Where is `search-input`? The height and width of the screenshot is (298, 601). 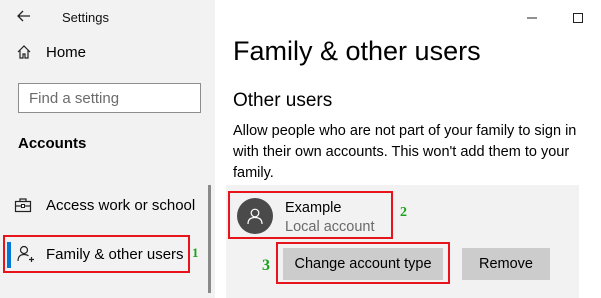 search-input is located at coordinates (109, 98).